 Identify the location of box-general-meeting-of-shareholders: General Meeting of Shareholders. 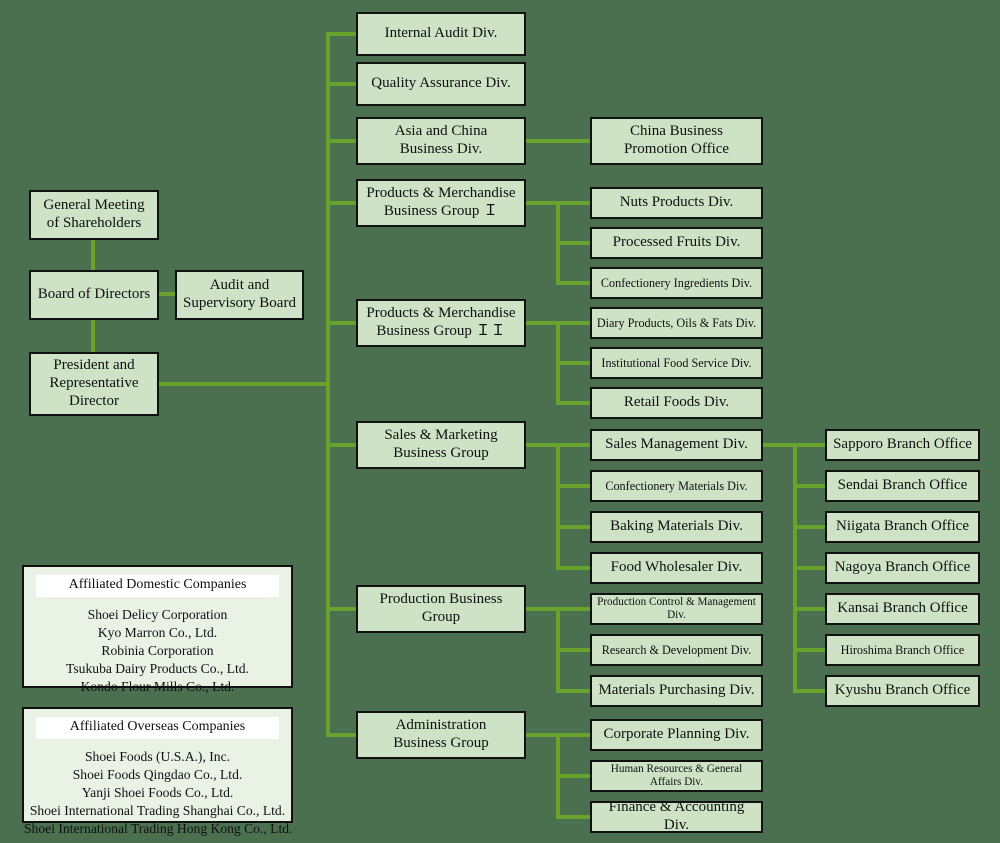
(94, 215).